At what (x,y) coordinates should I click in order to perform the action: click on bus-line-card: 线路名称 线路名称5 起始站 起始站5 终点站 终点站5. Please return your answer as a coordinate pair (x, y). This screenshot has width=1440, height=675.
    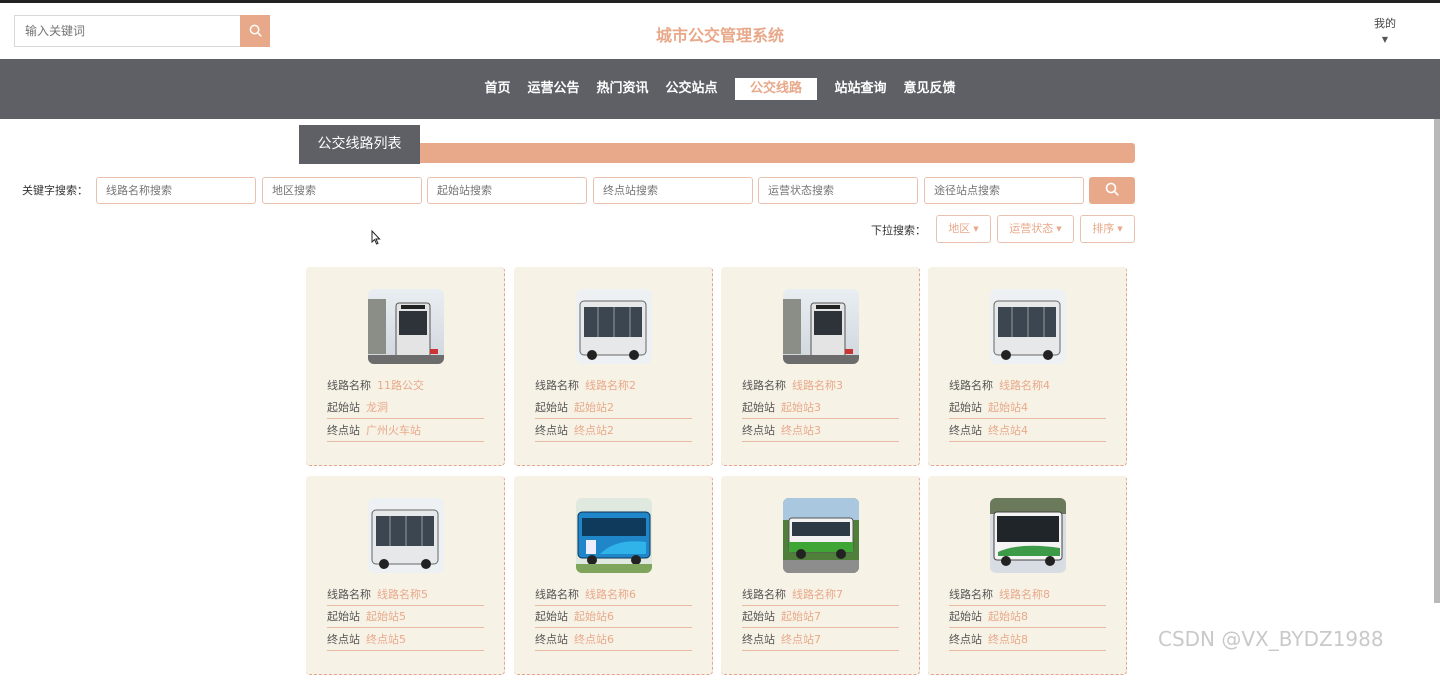
    Looking at the image, I should click on (405, 575).